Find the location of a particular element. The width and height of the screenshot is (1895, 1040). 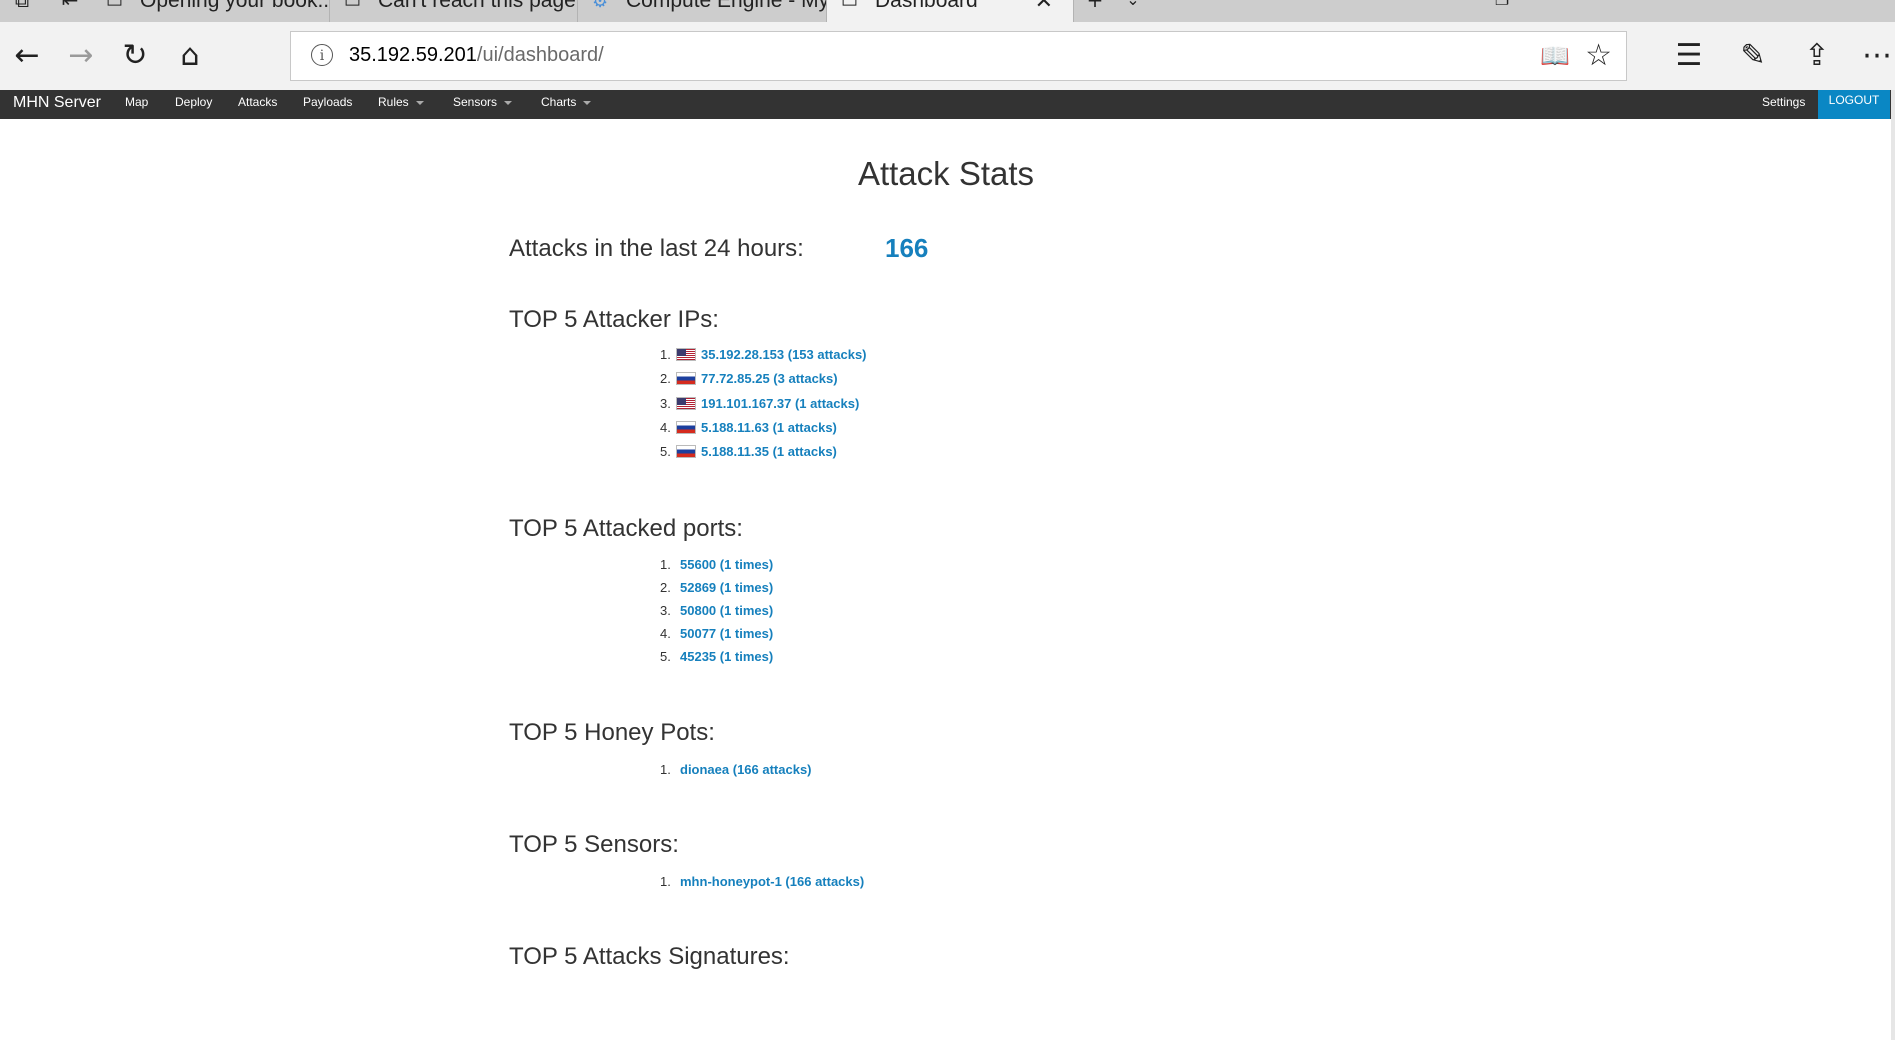

tab-label: Can't reach this page is located at coordinates (477, 6).